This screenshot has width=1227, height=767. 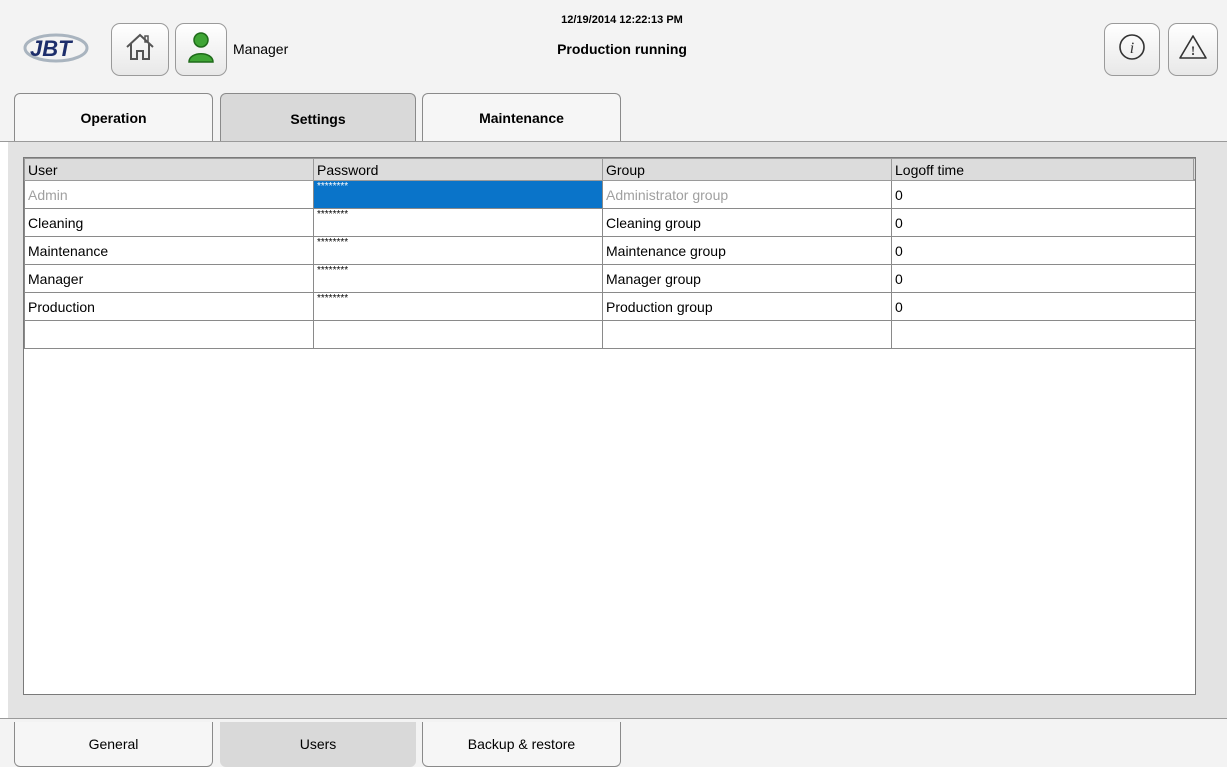 What do you see at coordinates (113, 117) in the screenshot?
I see `tab-operation: Operation` at bounding box center [113, 117].